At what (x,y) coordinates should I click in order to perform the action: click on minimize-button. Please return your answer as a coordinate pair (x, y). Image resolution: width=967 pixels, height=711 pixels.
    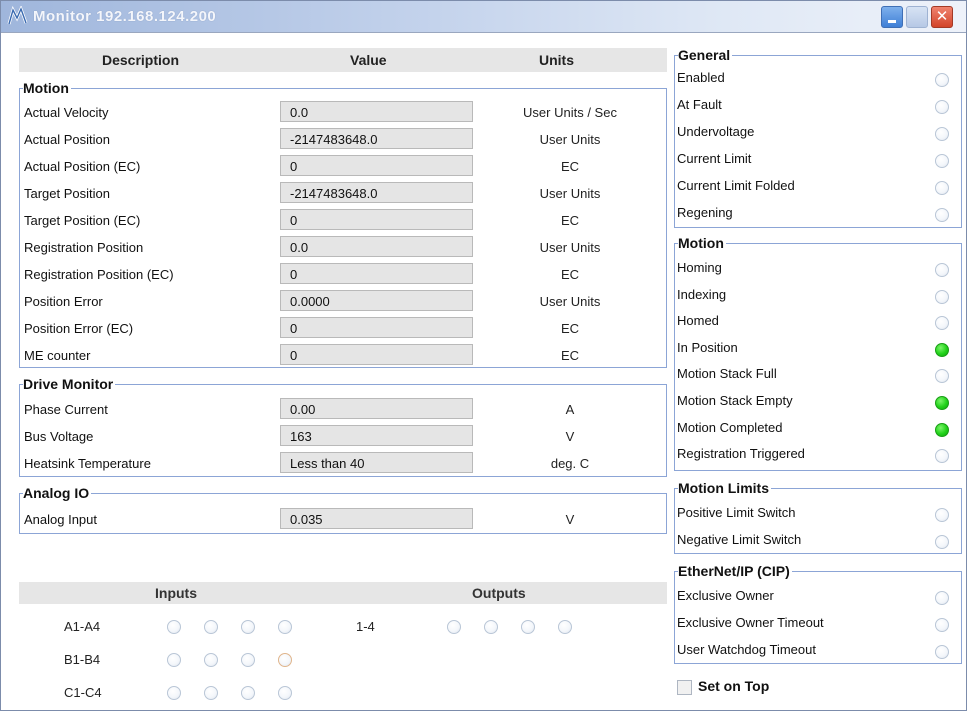
    Looking at the image, I should click on (892, 17).